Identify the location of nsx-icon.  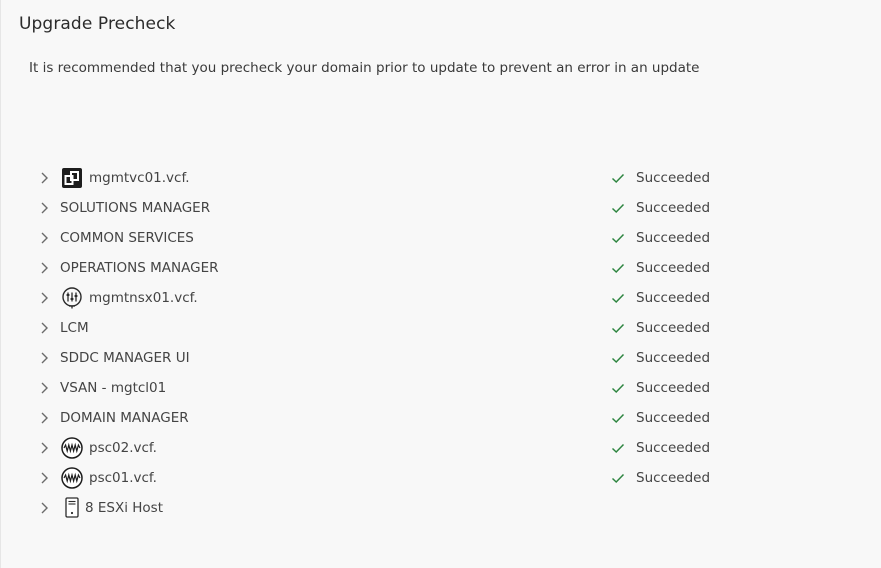
(72, 298).